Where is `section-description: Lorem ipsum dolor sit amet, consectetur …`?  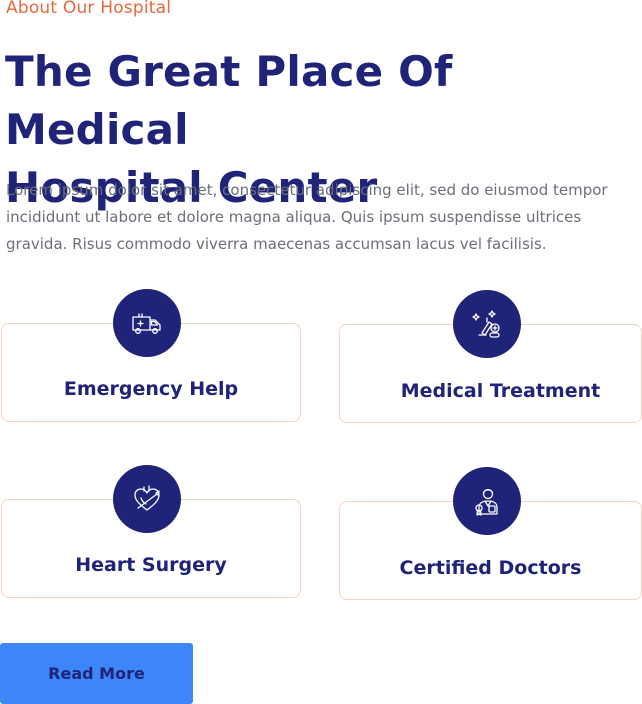
section-description: Lorem ipsum dolor sit amet, consectetur … is located at coordinates (307, 217).